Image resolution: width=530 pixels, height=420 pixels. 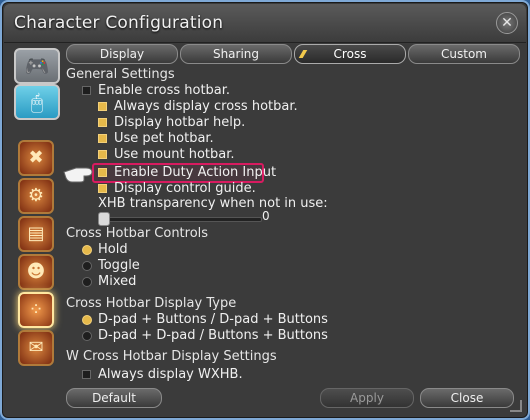 I want to click on always-display-cross-label: Always display cross hotbar., so click(x=206, y=106).